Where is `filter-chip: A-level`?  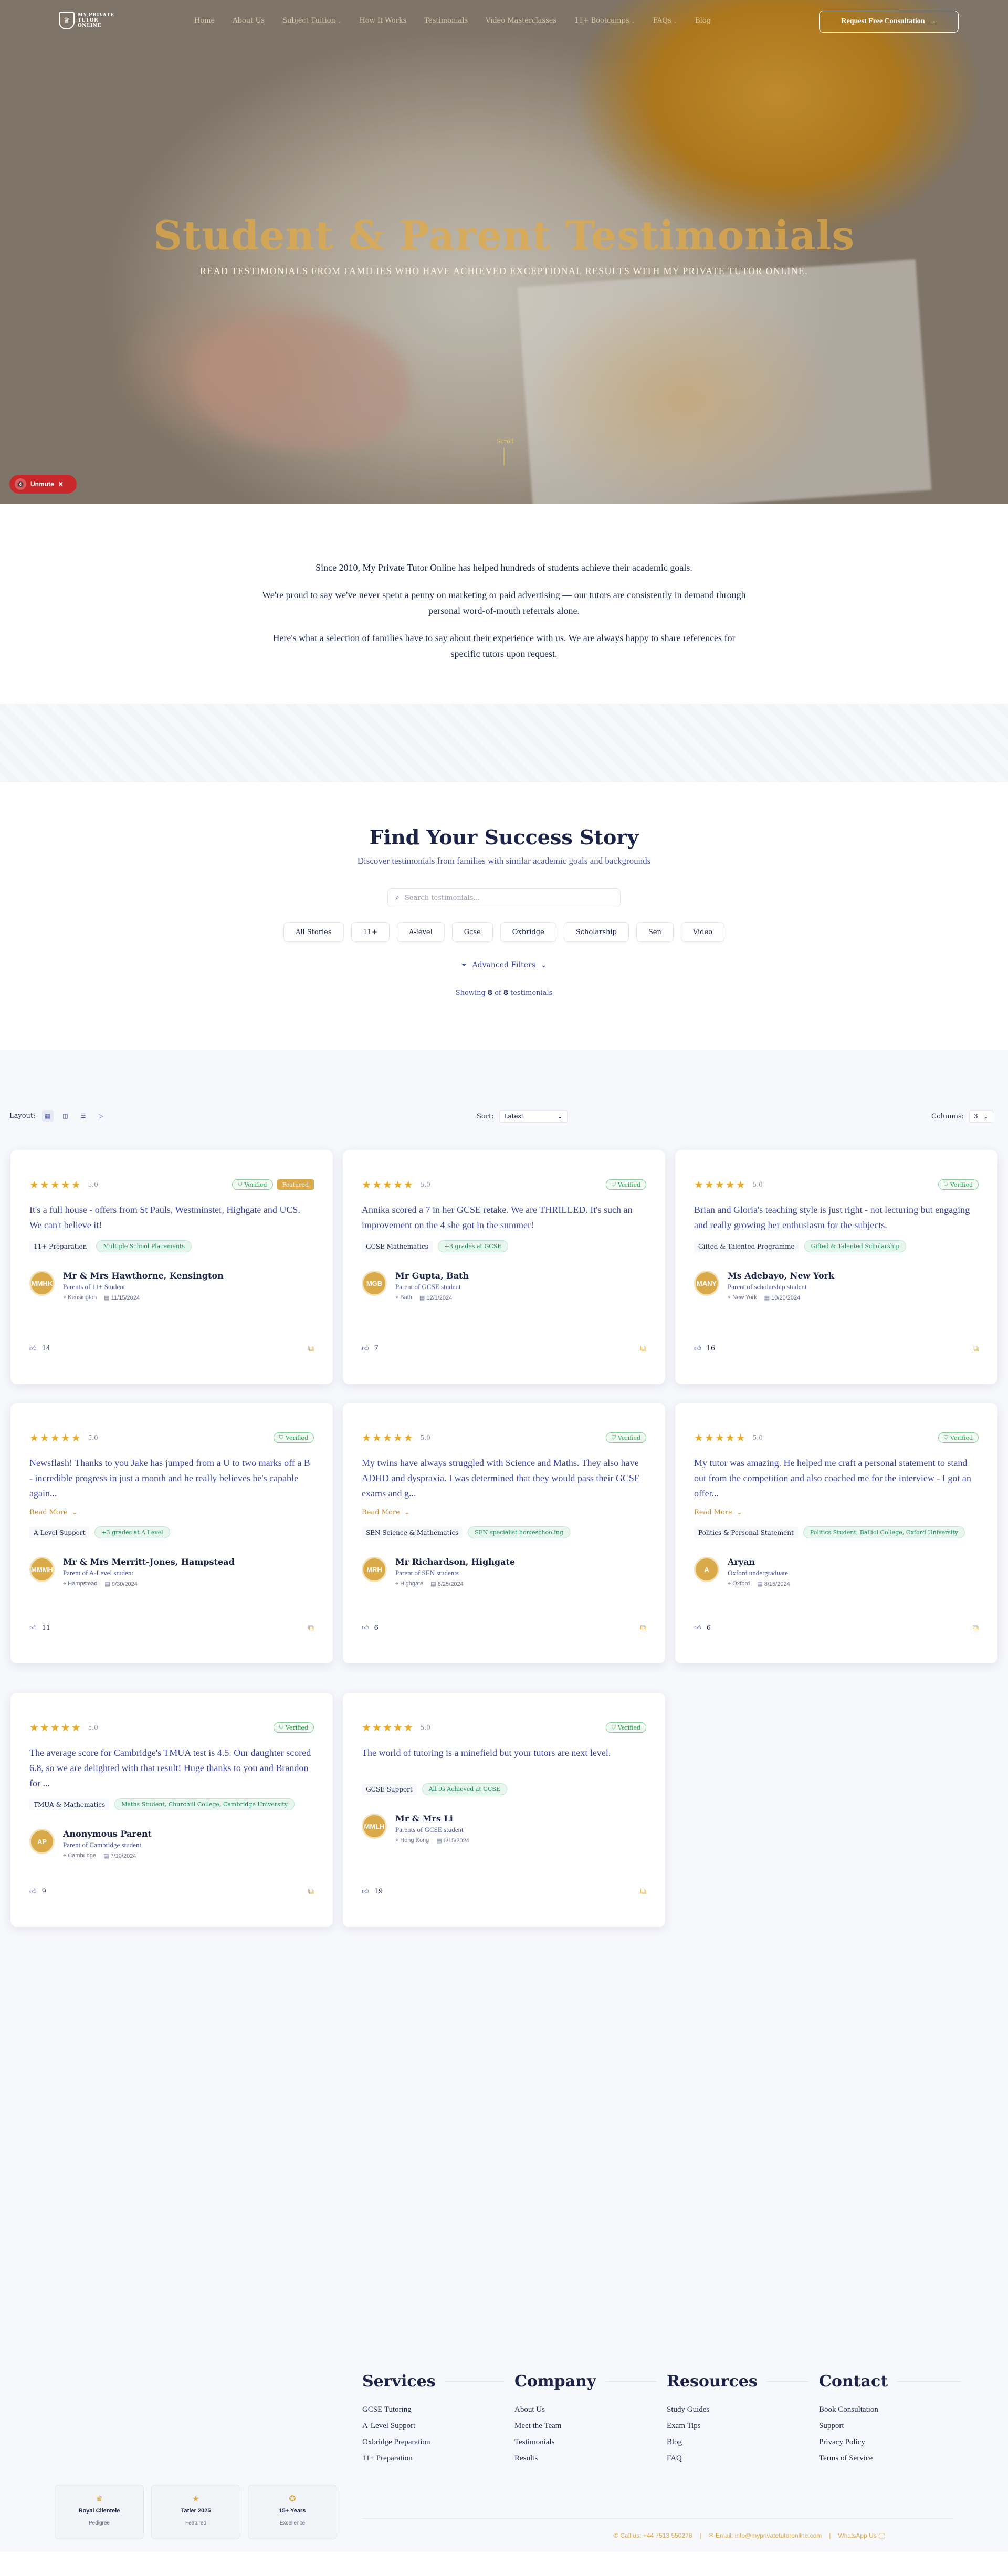
filter-chip: A-level is located at coordinates (420, 932).